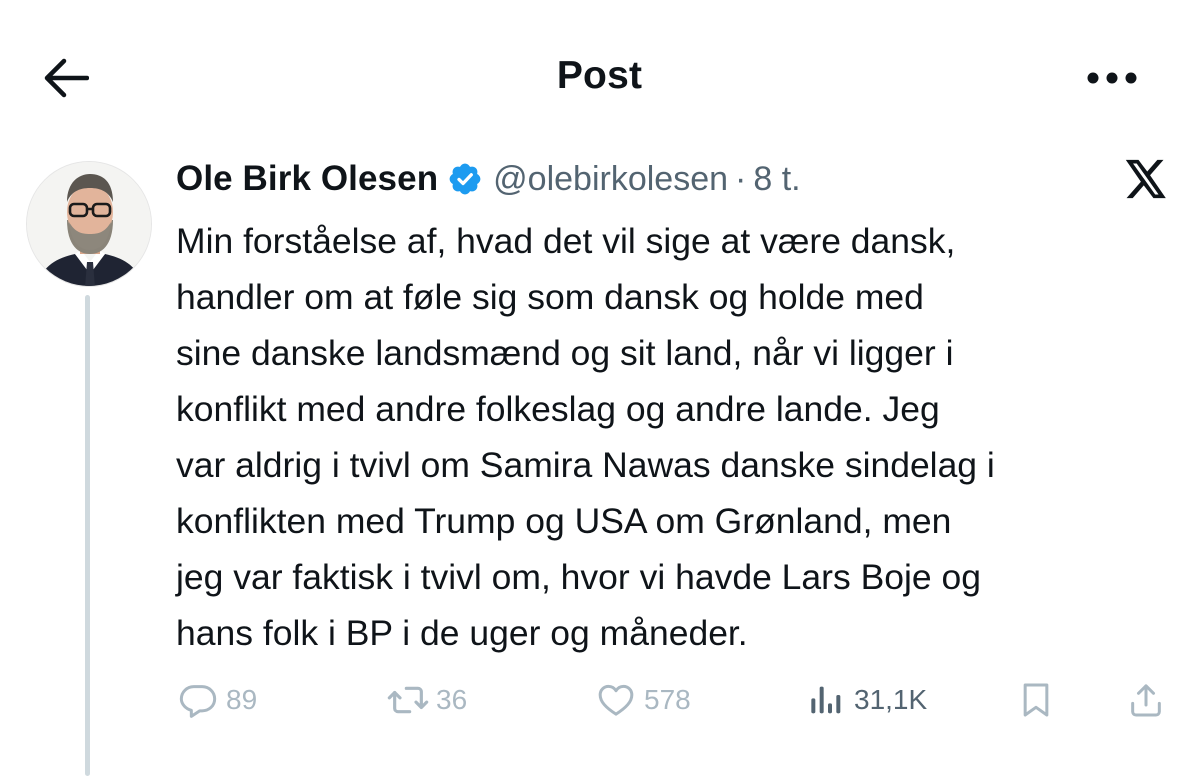  I want to click on page-title: Post, so click(599, 75).